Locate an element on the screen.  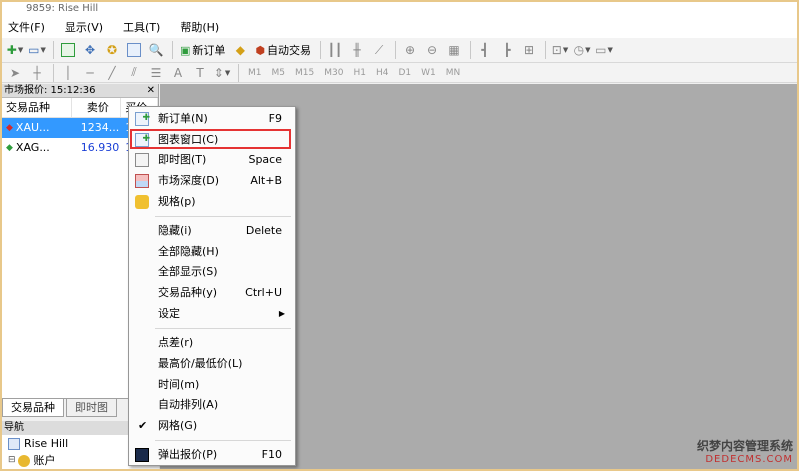
menu-item-spread: 点差(r) is located at coordinates (212, 343).